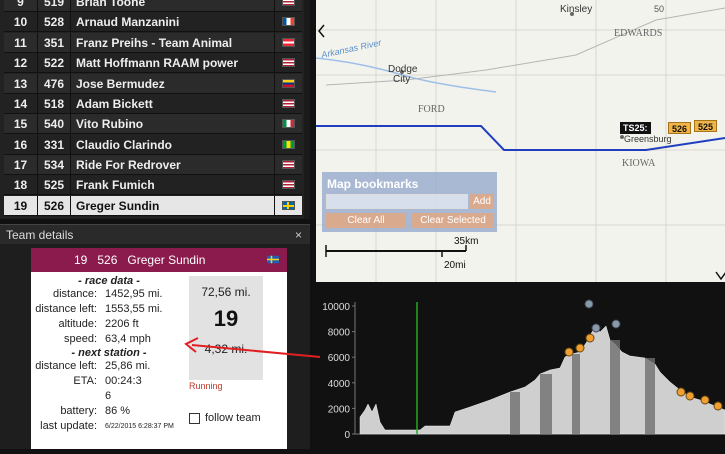 The width and height of the screenshot is (725, 454). Describe the element at coordinates (54, 164) in the screenshot. I see `row-number: 534` at that location.